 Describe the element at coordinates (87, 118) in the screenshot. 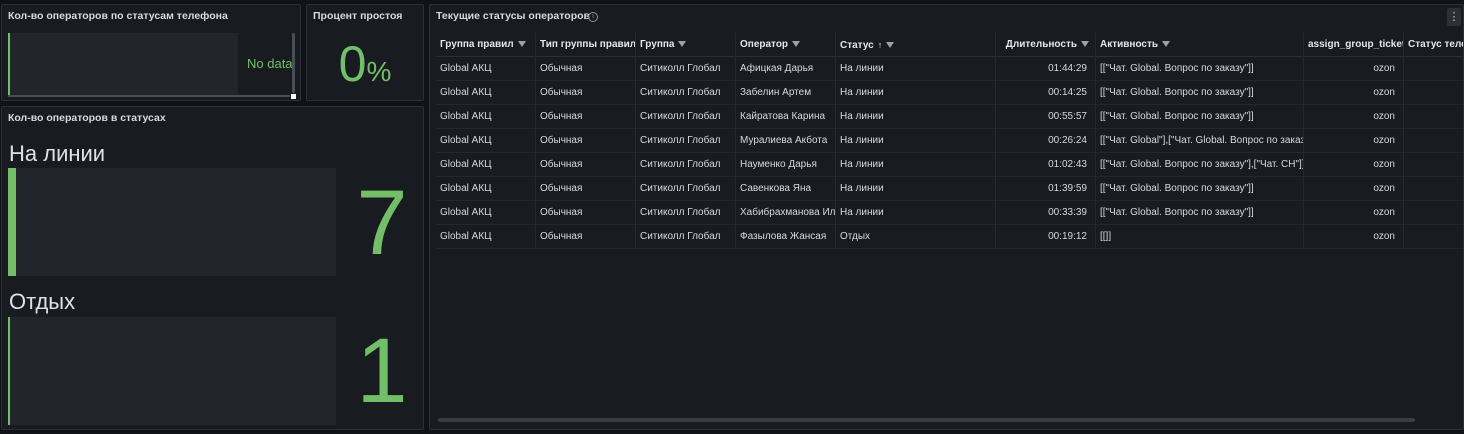

I see `operators-in-status-panel-title: Кол-во операторов в статусах` at that location.